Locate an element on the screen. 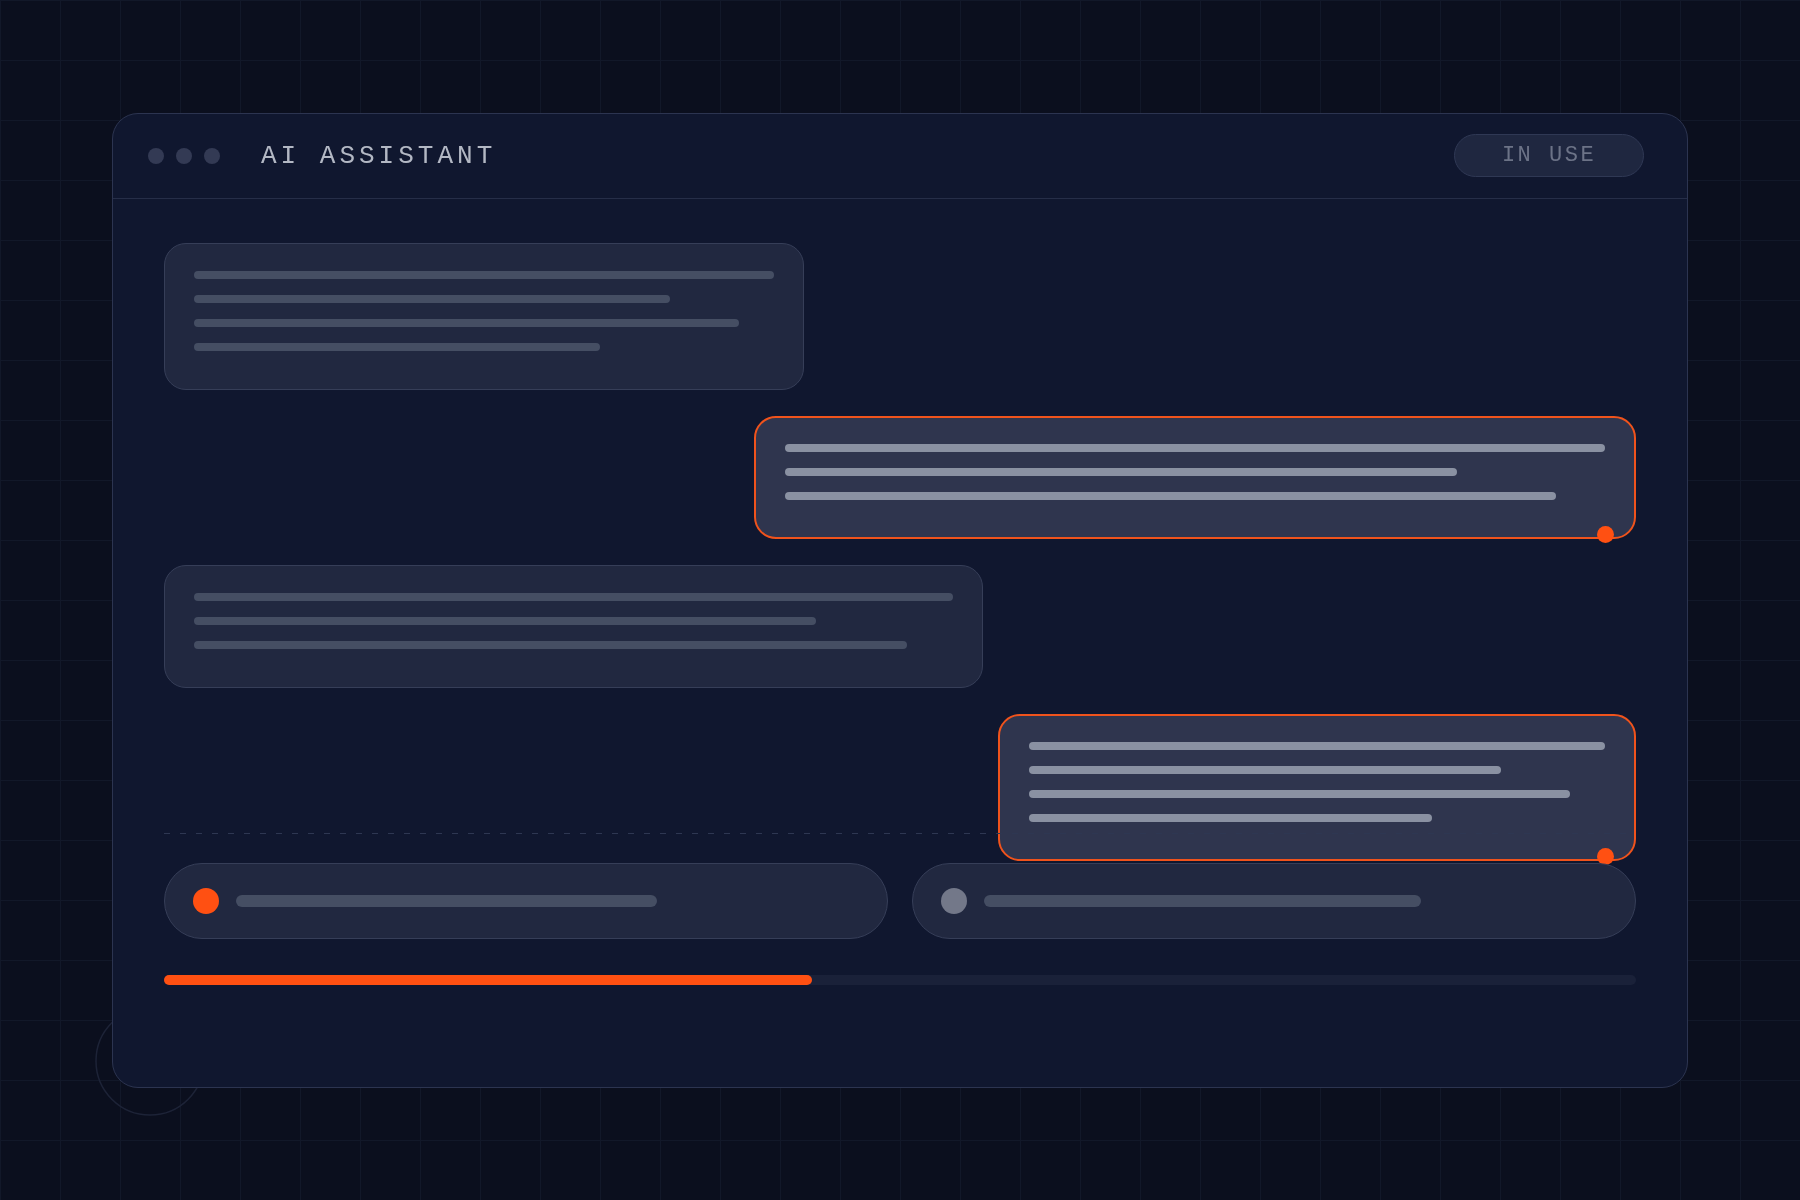 The width and height of the screenshot is (1800, 1200). window-title: AI ASSISTANT is located at coordinates (379, 155).